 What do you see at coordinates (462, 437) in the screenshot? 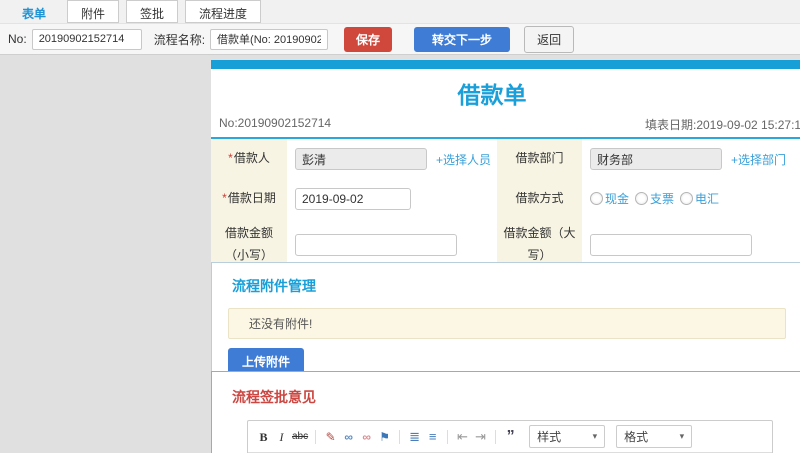
I see `outdent-icon: ⇤` at bounding box center [462, 437].